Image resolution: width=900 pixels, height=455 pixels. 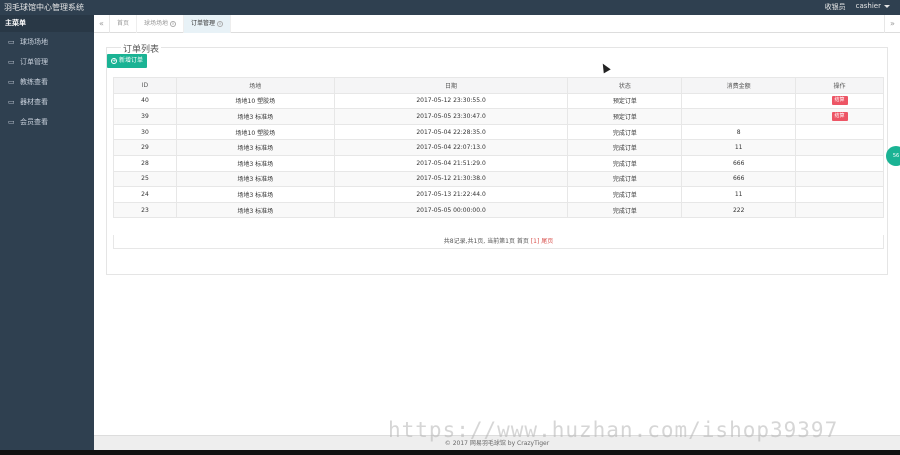 I want to click on cell-date: 2017-05-04 22:07:13.0, so click(x=451, y=147).